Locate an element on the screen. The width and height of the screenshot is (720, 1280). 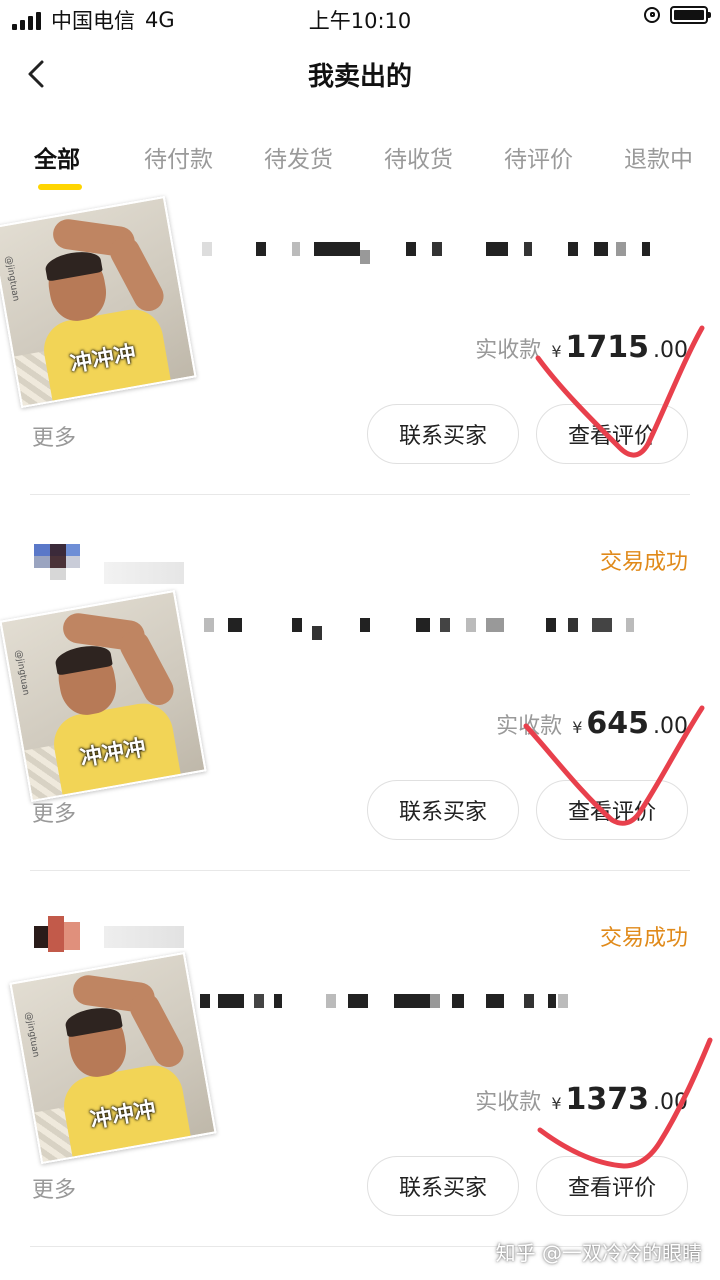
tab-pending-payment: 待付款 is located at coordinates (178, 157).